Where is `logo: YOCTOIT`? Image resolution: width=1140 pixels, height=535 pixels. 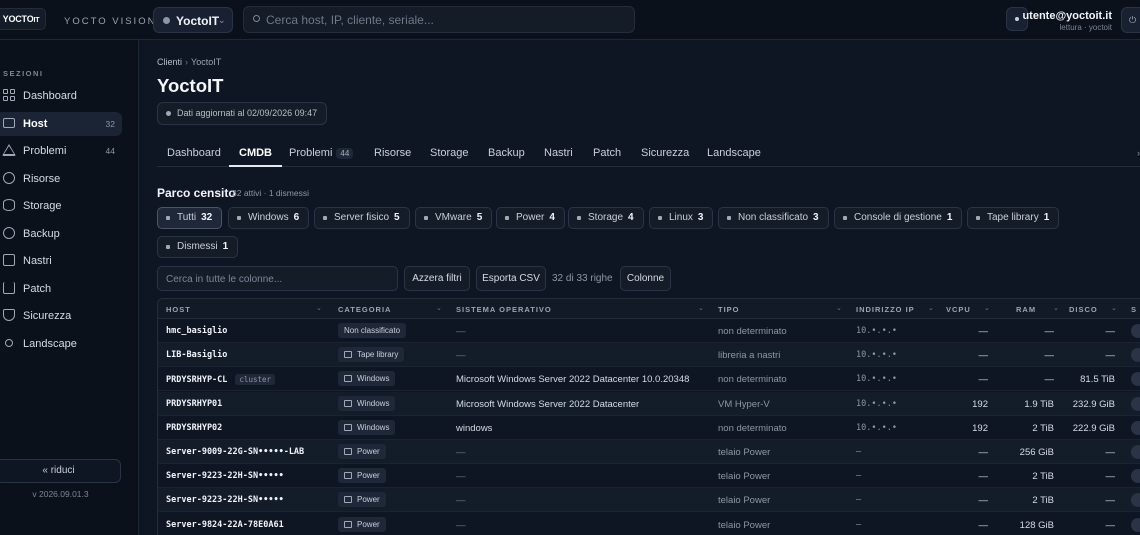 logo: YOCTOIT is located at coordinates (23, 19).